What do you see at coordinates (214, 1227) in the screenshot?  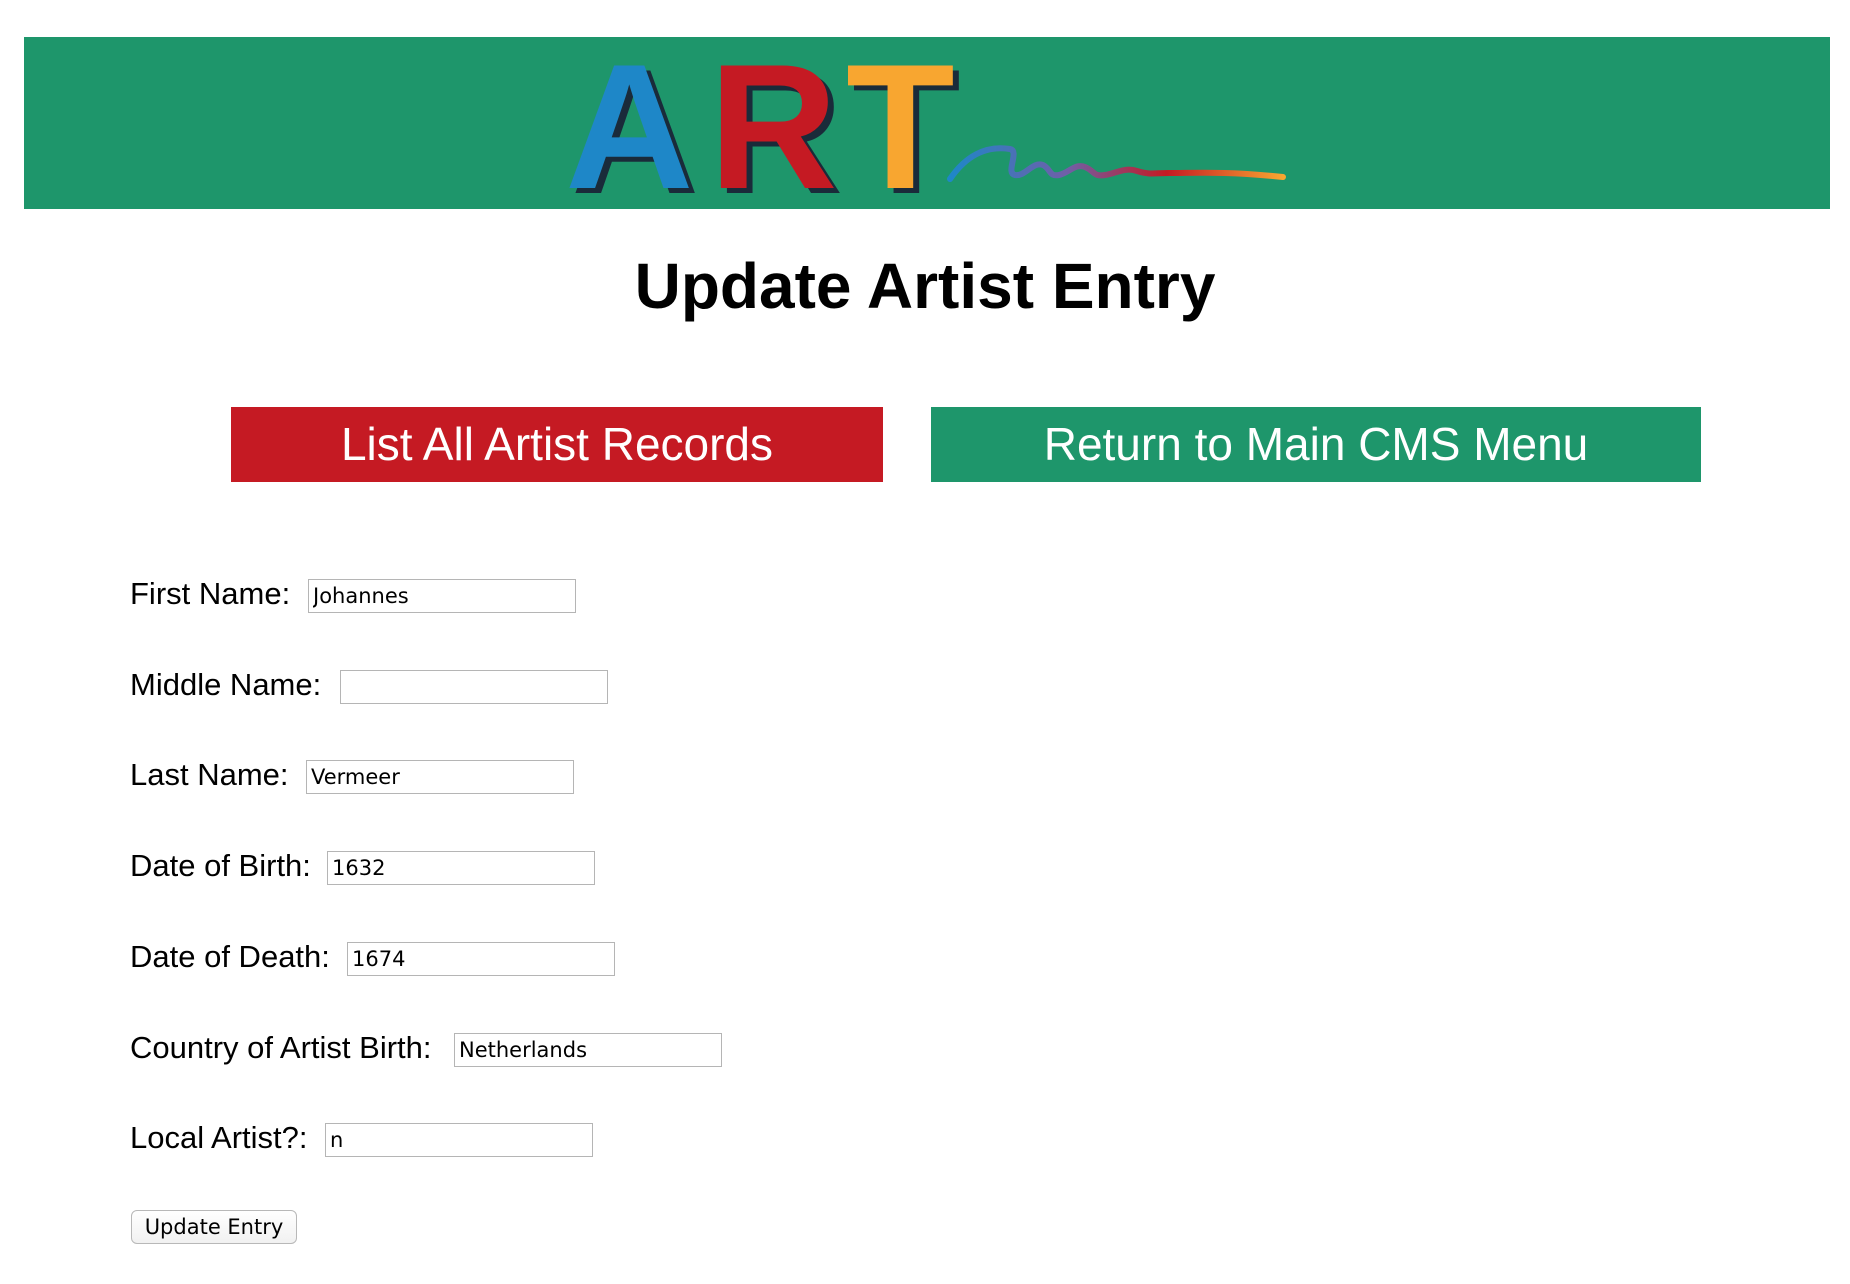 I see `update-entry-button: Update Entry` at bounding box center [214, 1227].